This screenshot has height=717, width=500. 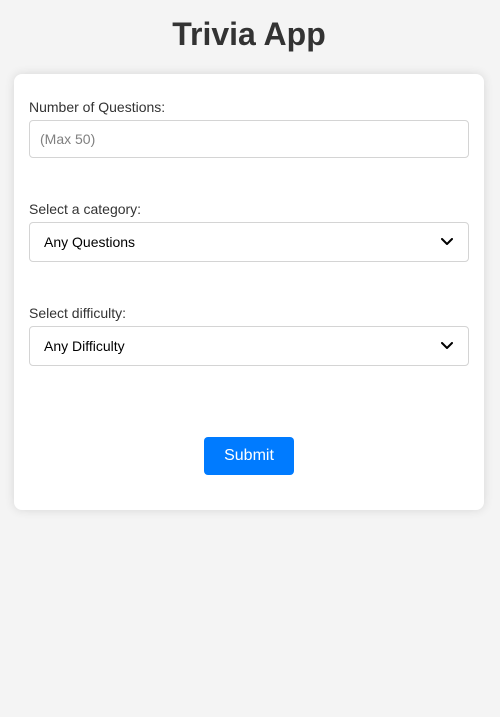 What do you see at coordinates (249, 242) in the screenshot?
I see `category-select: Any Questions` at bounding box center [249, 242].